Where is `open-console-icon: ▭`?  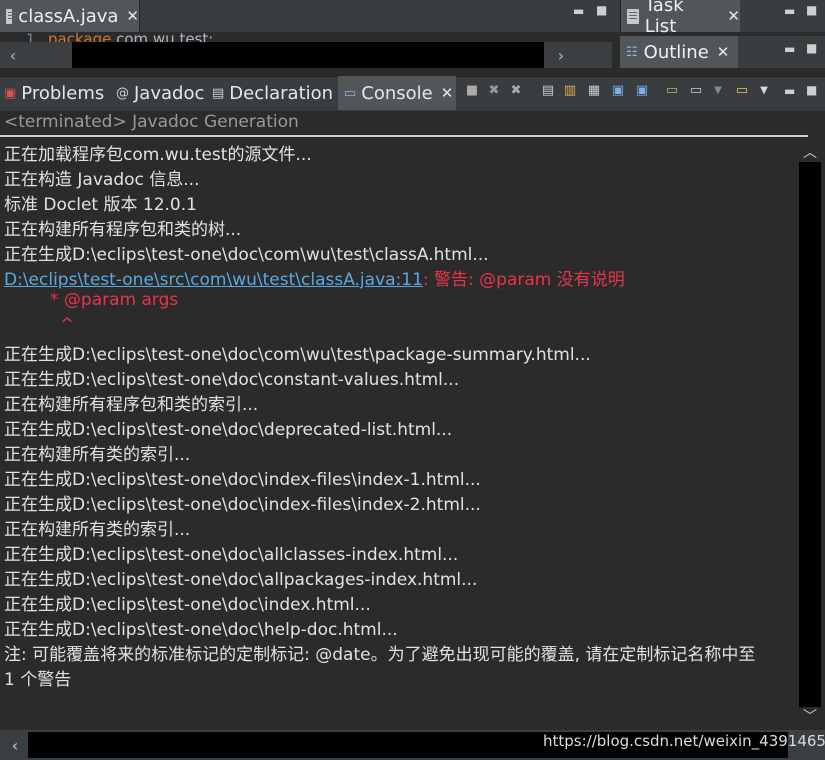
open-console-icon: ▭ is located at coordinates (742, 90).